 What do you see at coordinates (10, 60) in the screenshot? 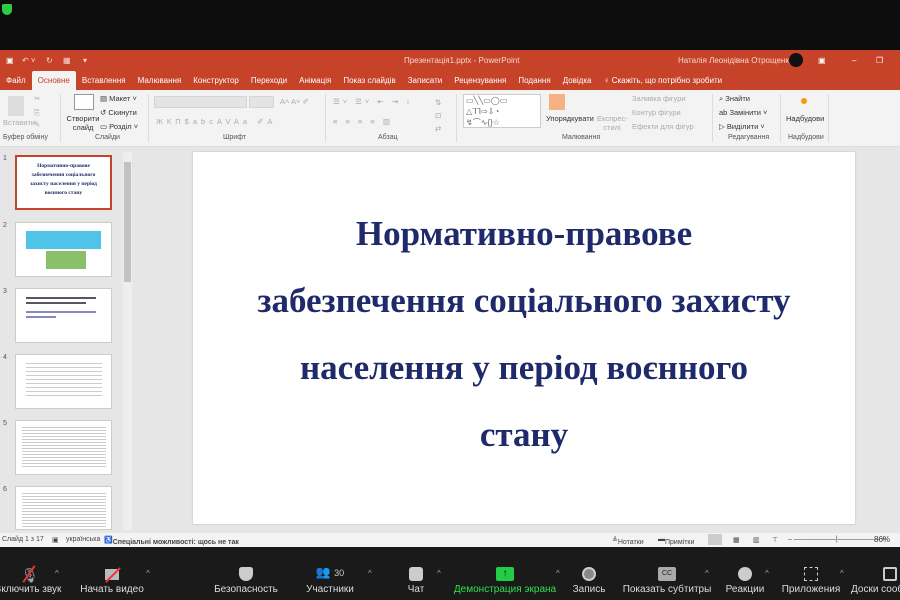
I see `save-icon: ▣` at bounding box center [10, 60].